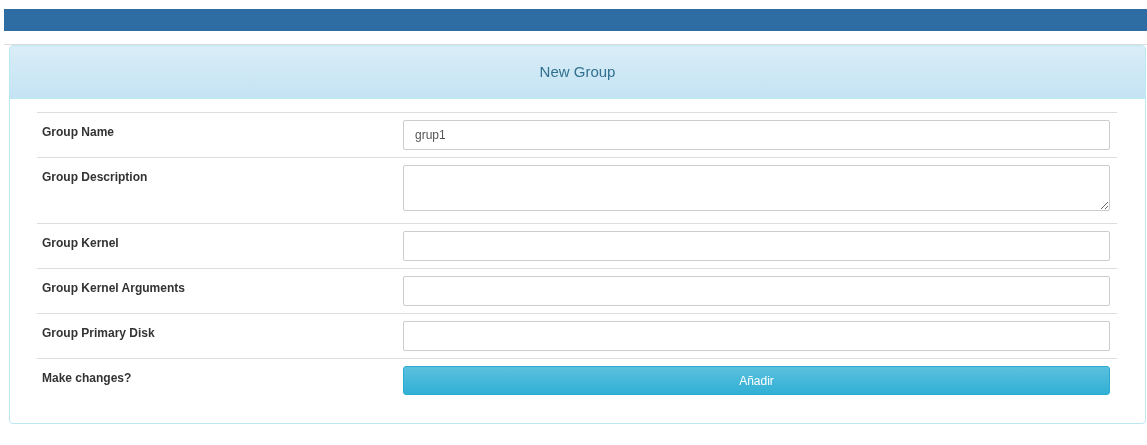  What do you see at coordinates (756, 135) in the screenshot?
I see `input-field: grup1` at bounding box center [756, 135].